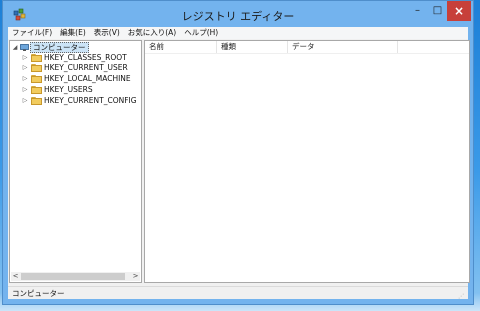  I want to click on tree-item-label: HKEY_USERS, so click(68, 89).